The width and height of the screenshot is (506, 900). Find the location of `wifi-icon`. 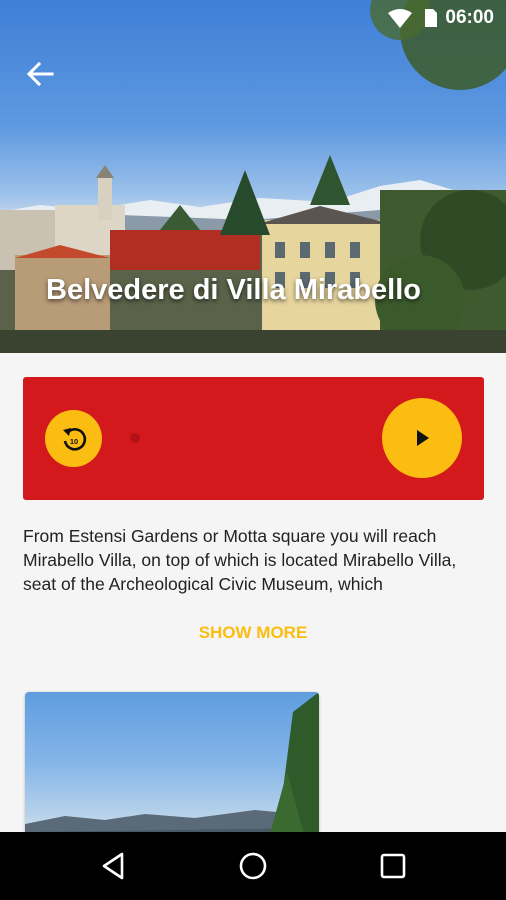

wifi-icon is located at coordinates (400, 18).